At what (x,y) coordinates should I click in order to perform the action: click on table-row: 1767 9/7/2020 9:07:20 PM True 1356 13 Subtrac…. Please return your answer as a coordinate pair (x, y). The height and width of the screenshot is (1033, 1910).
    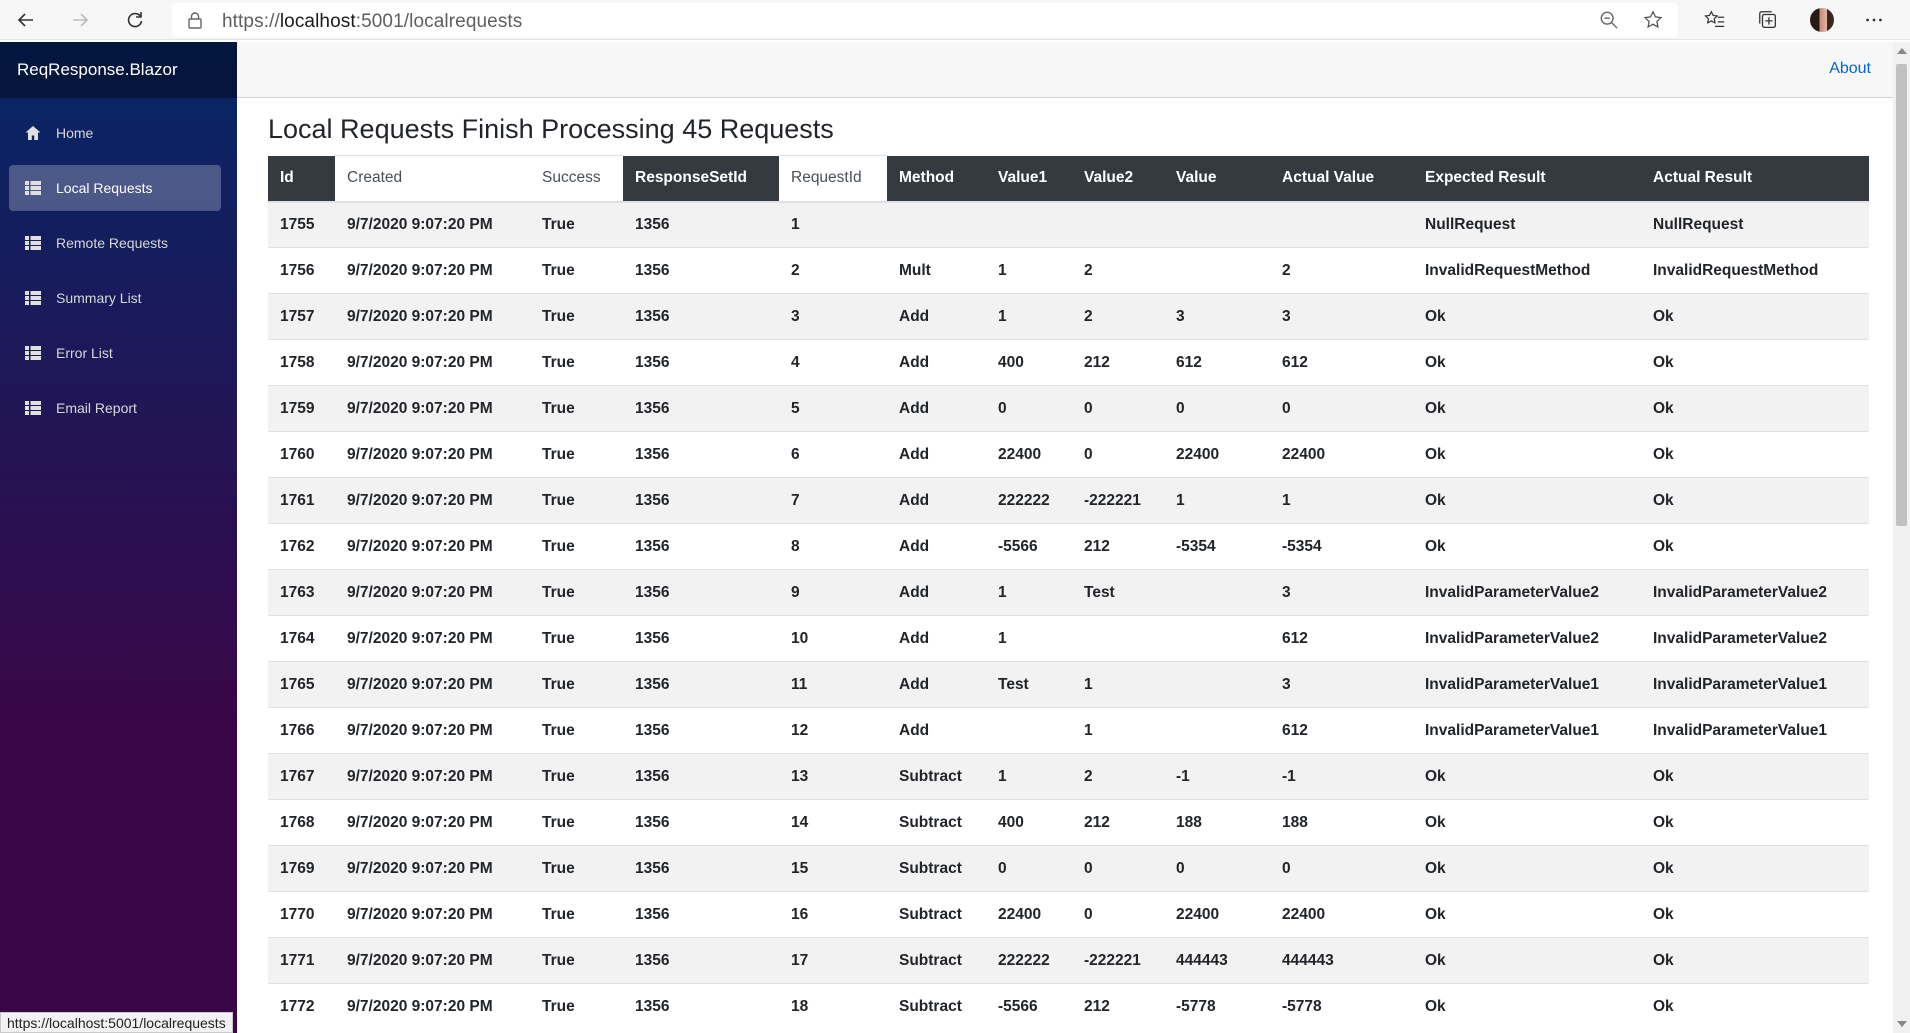
    Looking at the image, I should click on (1068, 776).